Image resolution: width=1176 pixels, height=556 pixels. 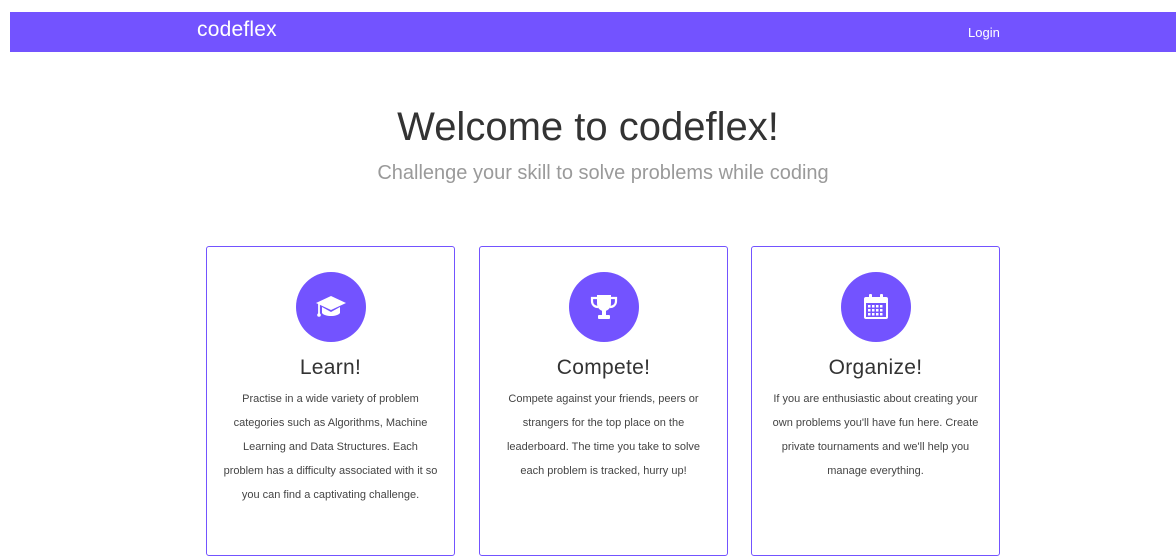 I want to click on trophy-icon, so click(x=604, y=307).